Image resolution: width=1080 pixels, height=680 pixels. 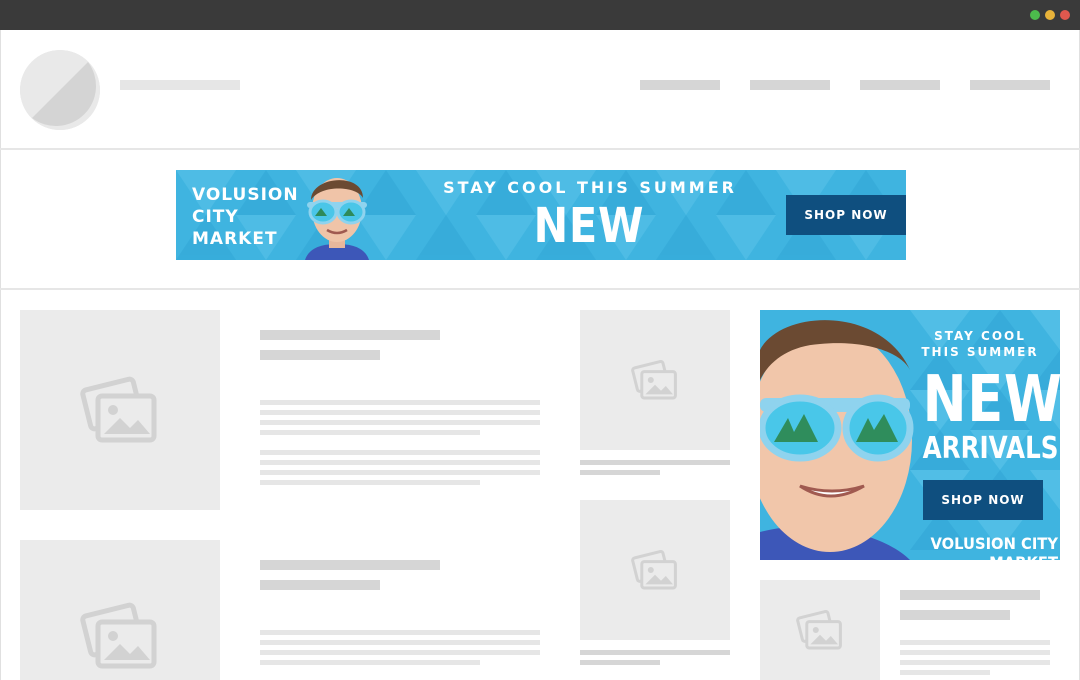 What do you see at coordinates (350, 335) in the screenshot?
I see `article-1-title-placeholder` at bounding box center [350, 335].